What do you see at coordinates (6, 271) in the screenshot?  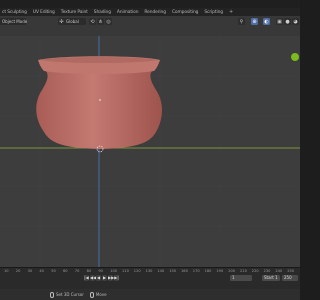 I see `ruler-tick-label: 10` at bounding box center [6, 271].